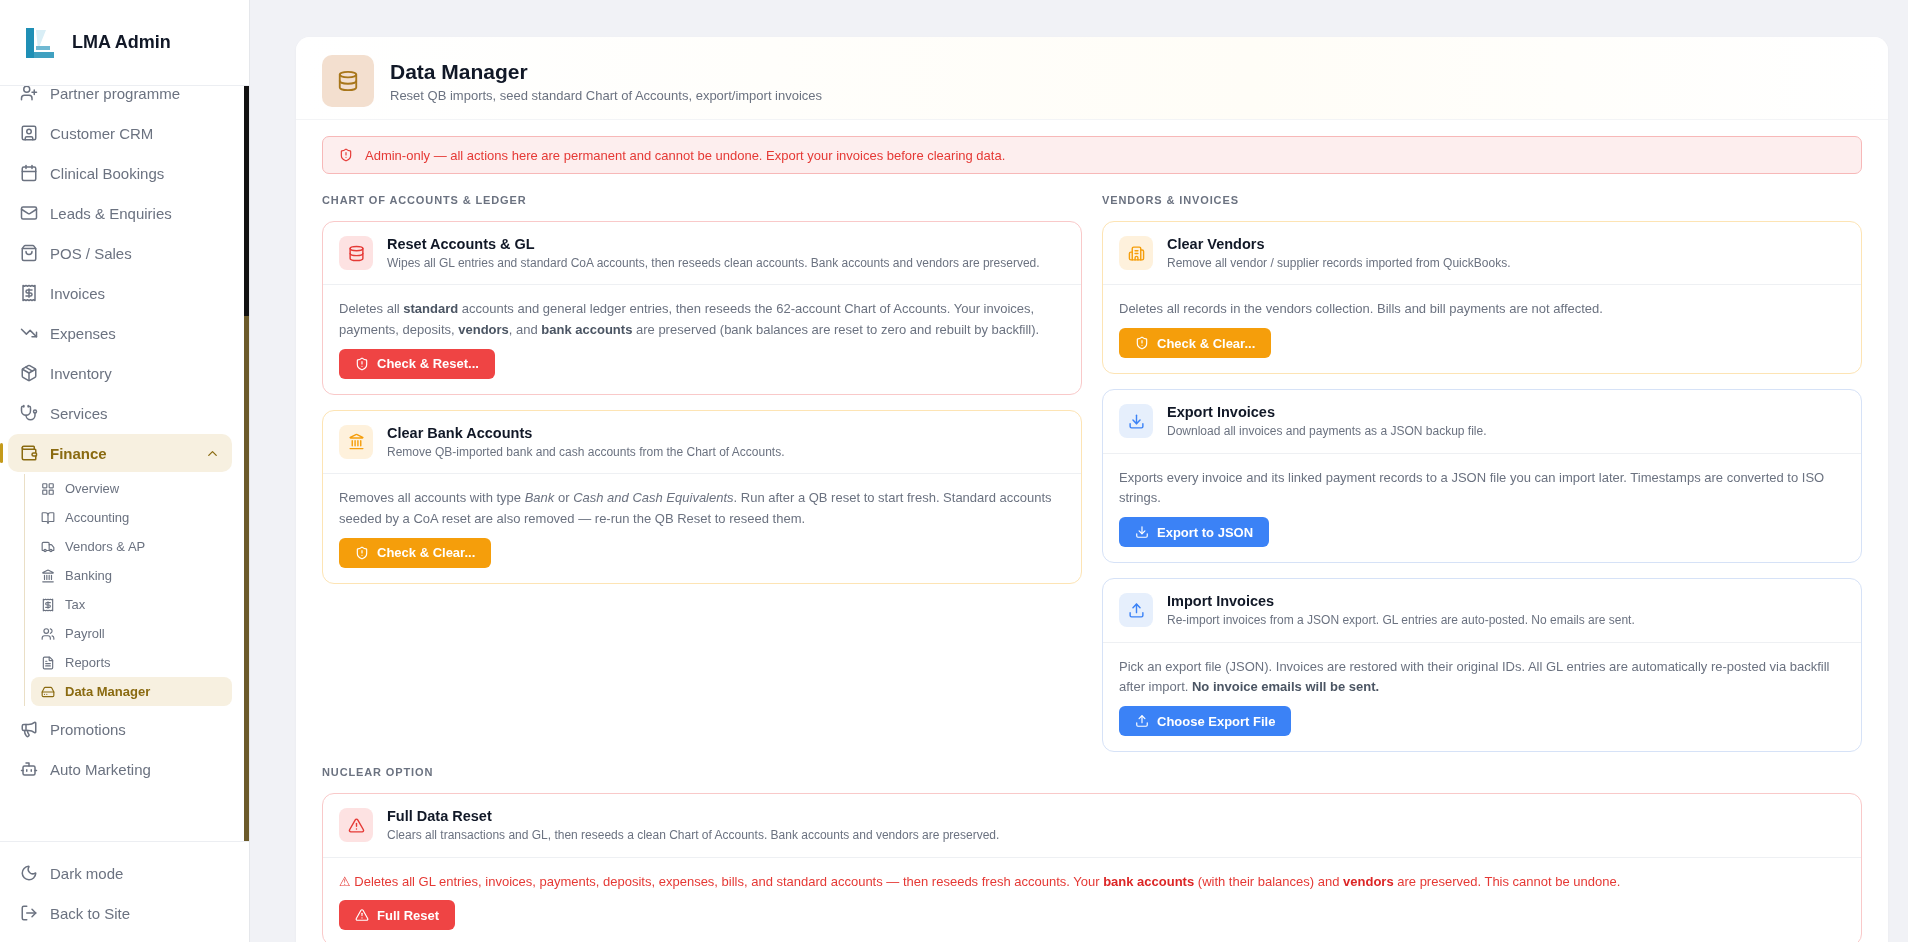  Describe the element at coordinates (120, 729) in the screenshot. I see `nav-item: Promotions` at that location.